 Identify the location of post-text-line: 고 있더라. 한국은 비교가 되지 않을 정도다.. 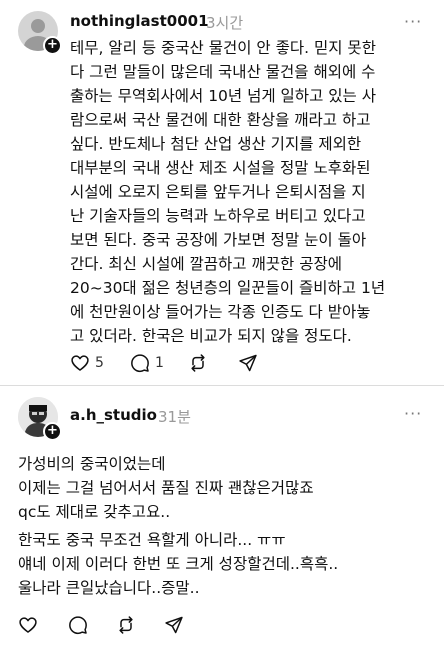
(211, 336).